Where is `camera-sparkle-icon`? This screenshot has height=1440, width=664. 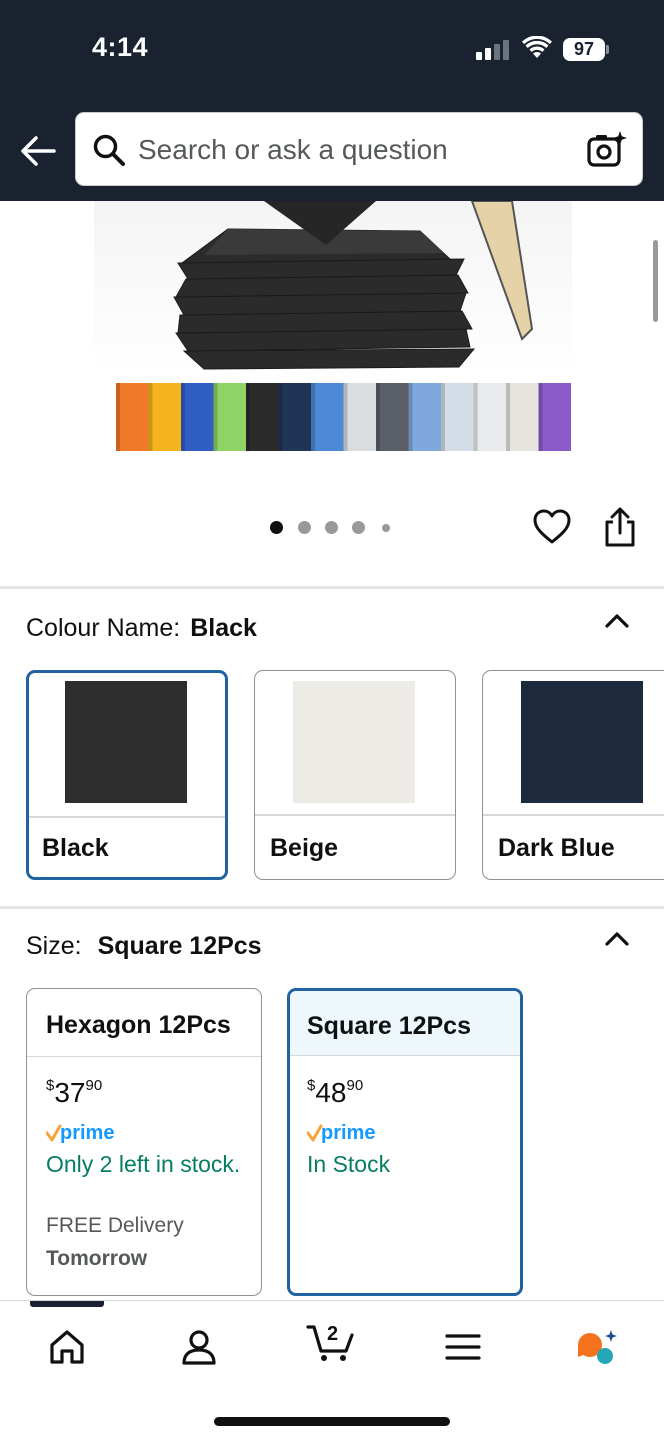
camera-sparkle-icon is located at coordinates (607, 149).